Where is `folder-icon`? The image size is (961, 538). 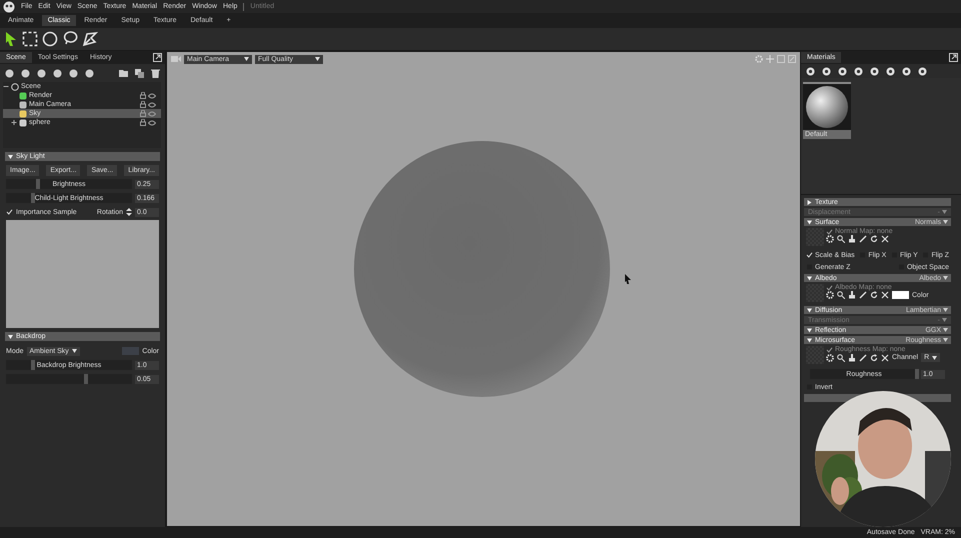
folder-icon is located at coordinates (123, 73).